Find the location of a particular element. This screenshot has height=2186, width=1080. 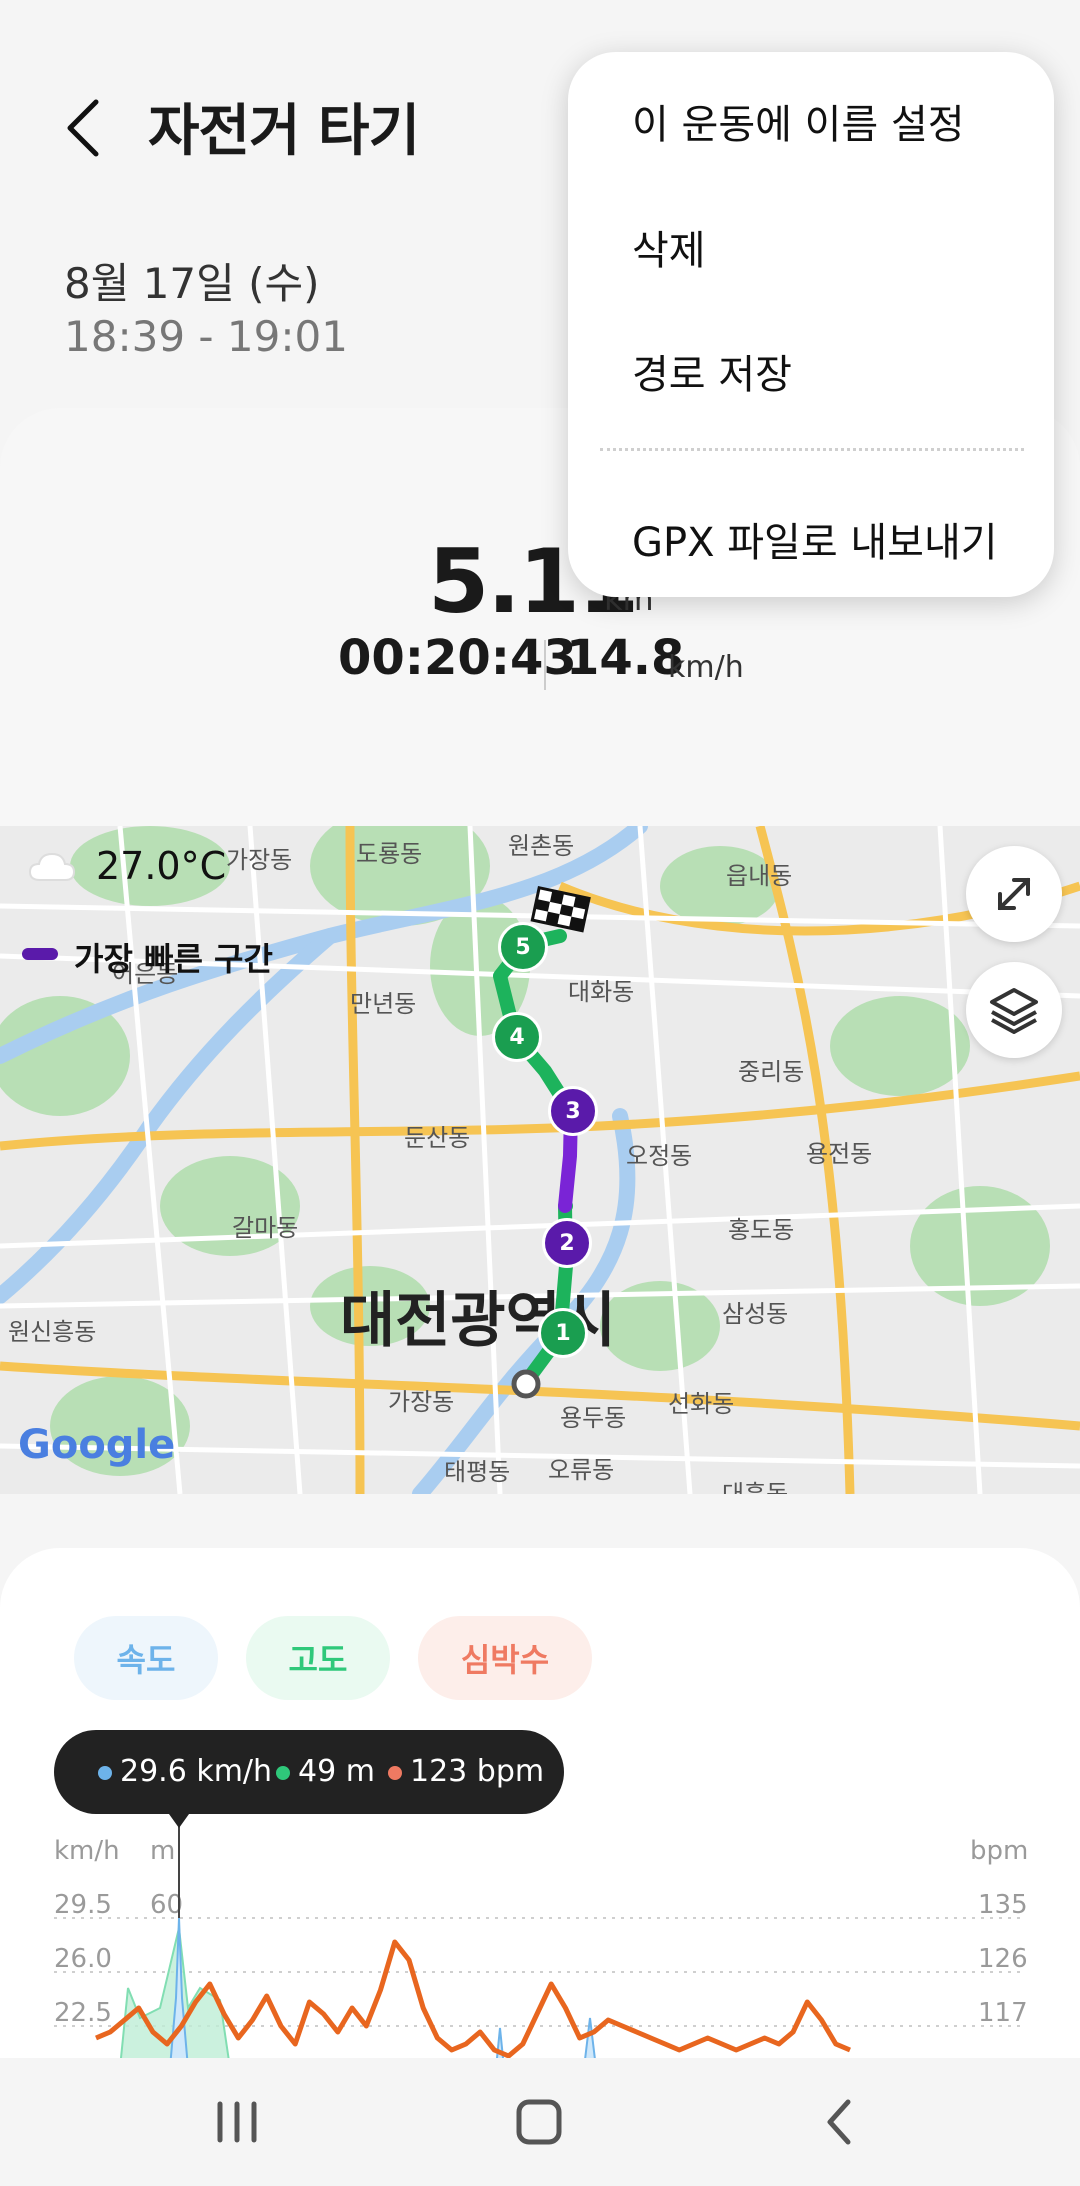

temperature-text: 27.0°C is located at coordinates (161, 866).